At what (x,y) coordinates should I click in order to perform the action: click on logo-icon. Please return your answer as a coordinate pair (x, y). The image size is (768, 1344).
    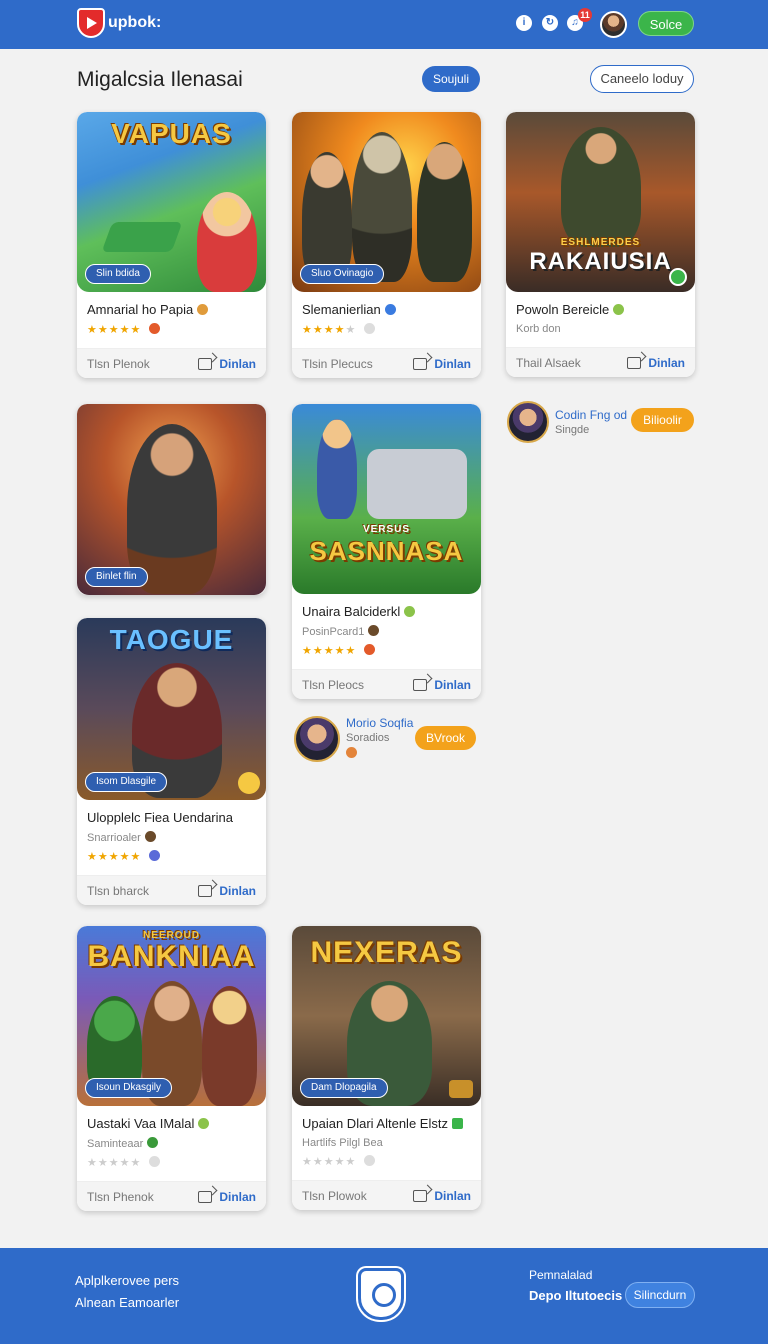
    Looking at the image, I should click on (91, 23).